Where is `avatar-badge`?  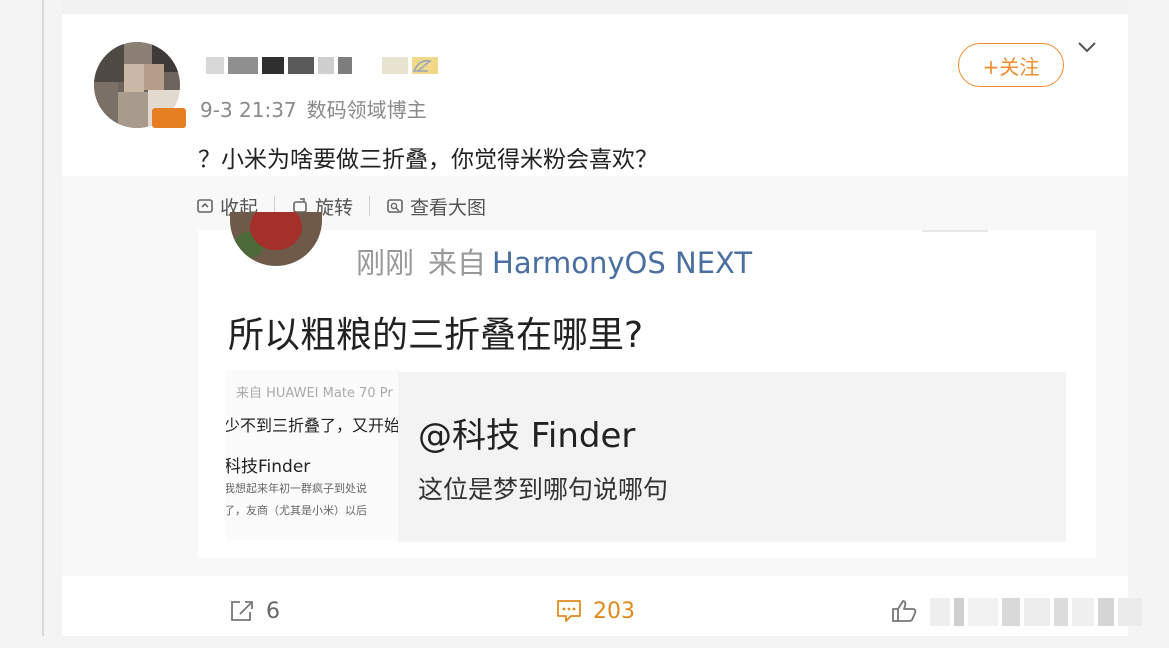
avatar-badge is located at coordinates (169, 118).